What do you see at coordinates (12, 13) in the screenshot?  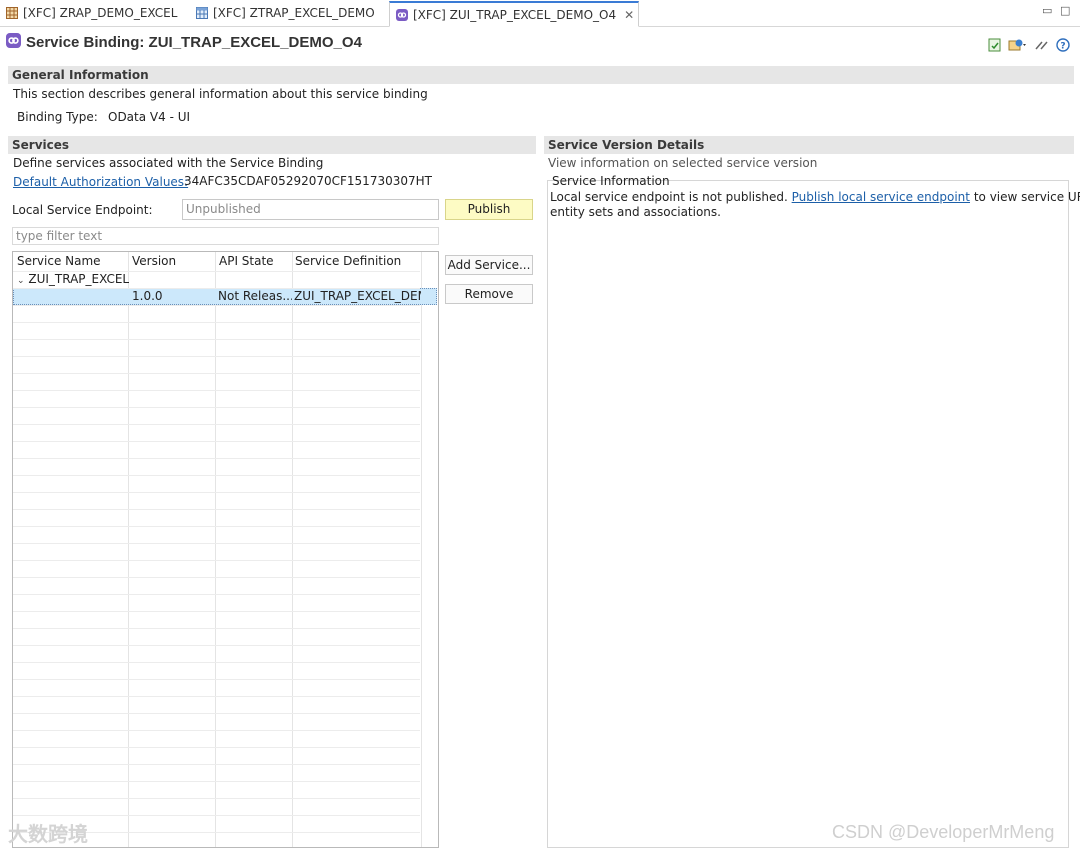 I see `table-grid-icon` at bounding box center [12, 13].